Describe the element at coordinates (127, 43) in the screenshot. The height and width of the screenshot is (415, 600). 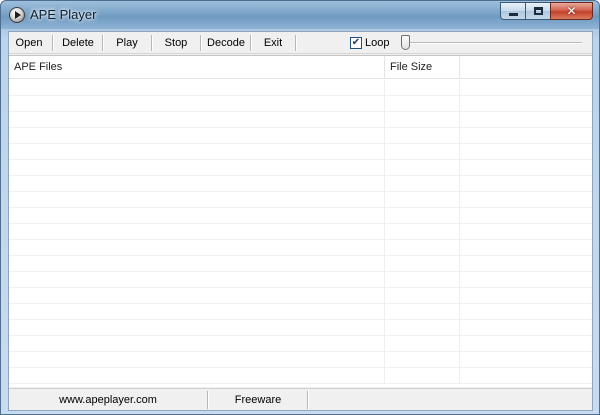
I see `play-button: Play` at that location.